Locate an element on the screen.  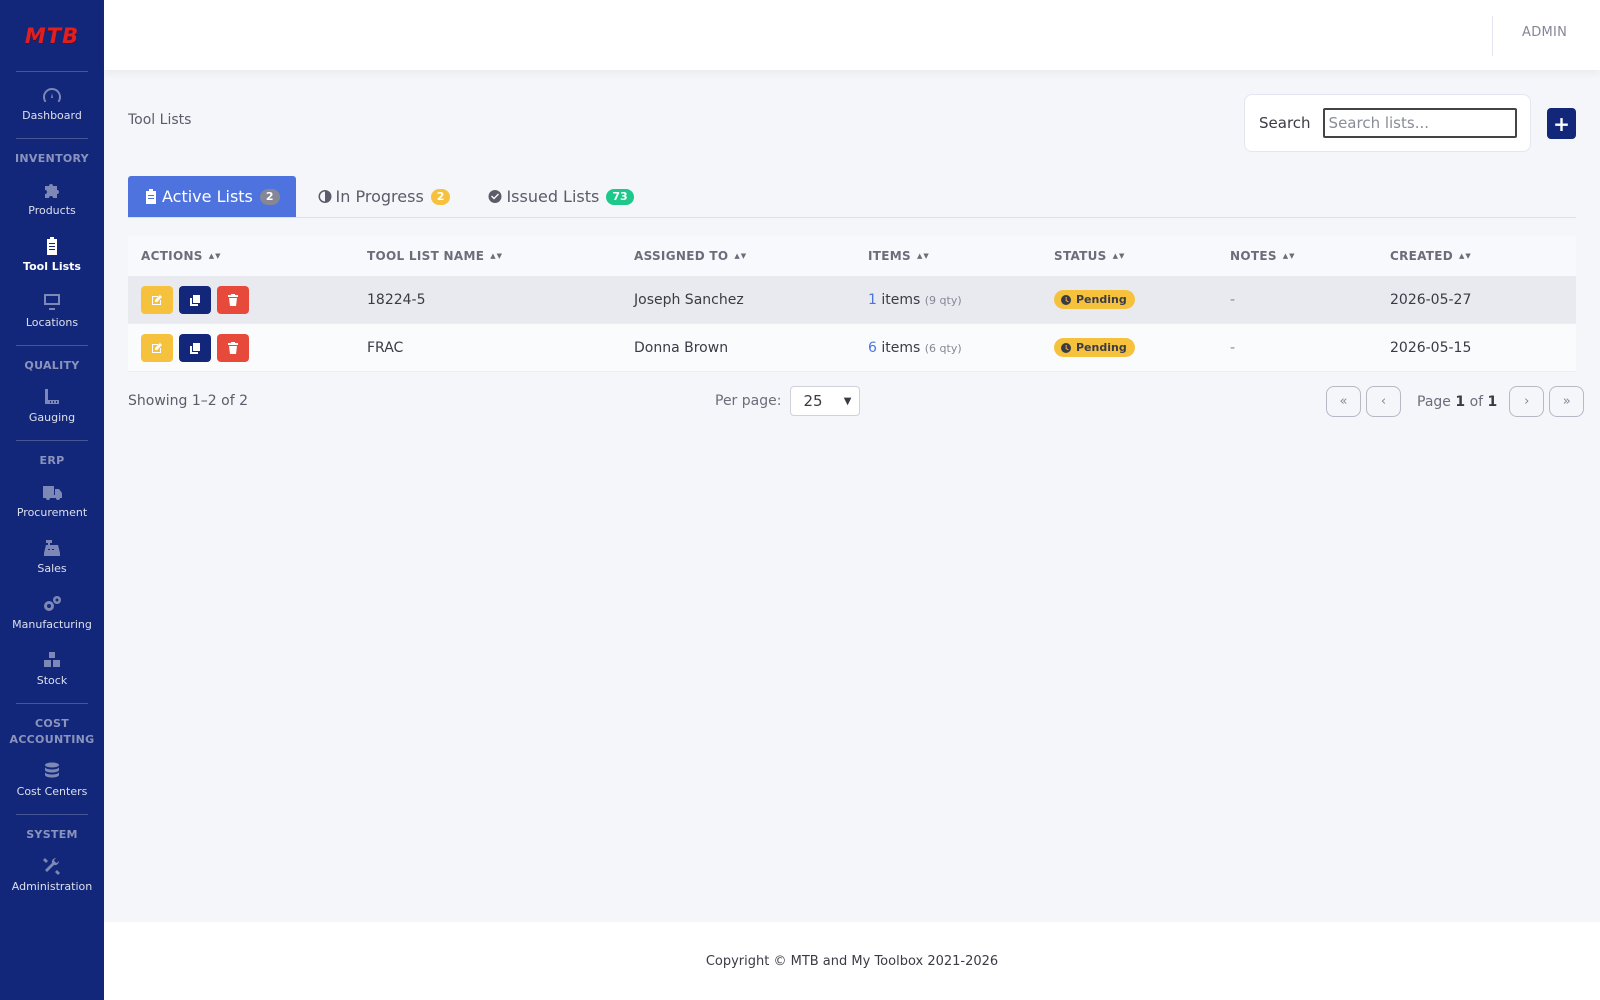
sidebar-item-dashboard: Dashboard is located at coordinates (52, 104).